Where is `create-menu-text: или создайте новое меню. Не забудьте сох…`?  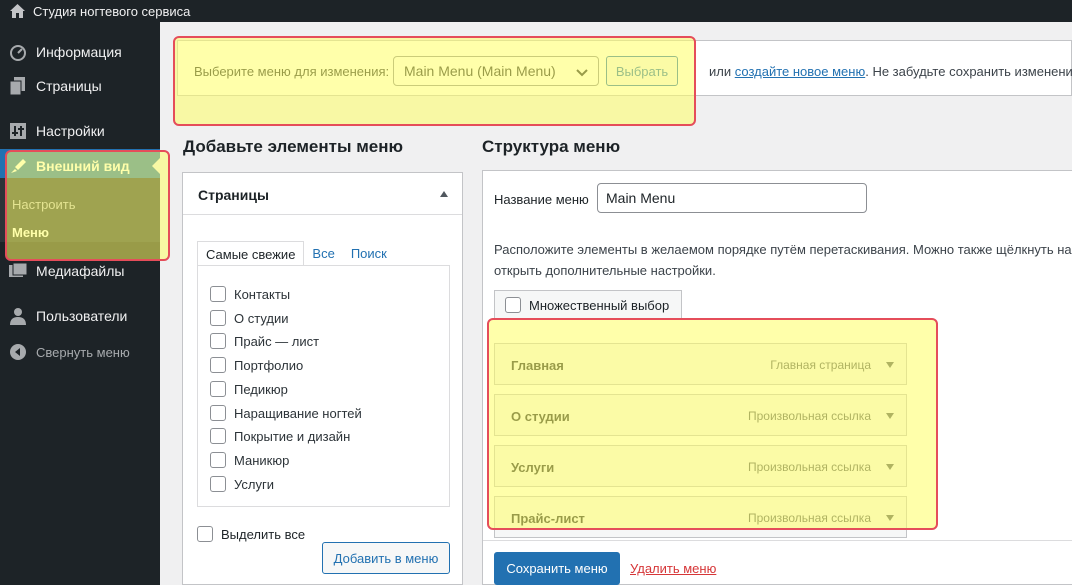 create-menu-text: или создайте новое меню. Не забудьте сох… is located at coordinates (890, 71).